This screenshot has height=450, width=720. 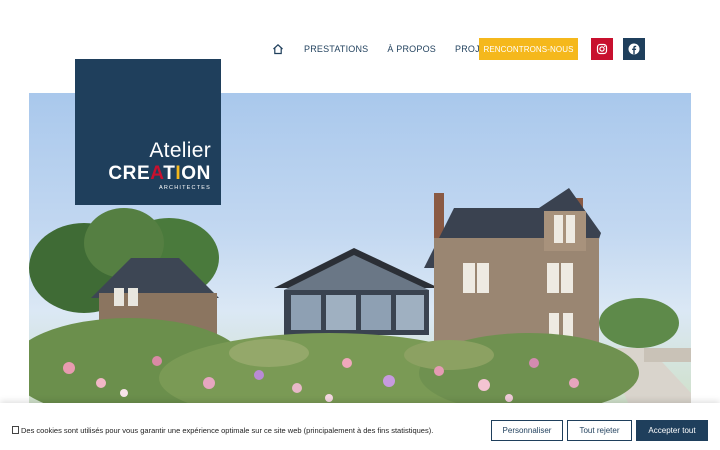 What do you see at coordinates (148, 132) in the screenshot?
I see `logo: Atelier CREATION ARCHITECTES` at bounding box center [148, 132].